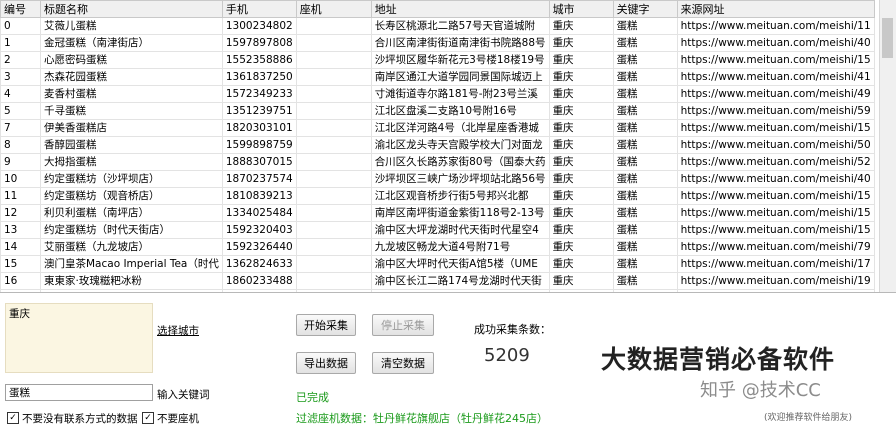  What do you see at coordinates (460, 213) in the screenshot?
I see `table-cell: 南岸区南坪街道金紫街118号2-13号` at bounding box center [460, 213].